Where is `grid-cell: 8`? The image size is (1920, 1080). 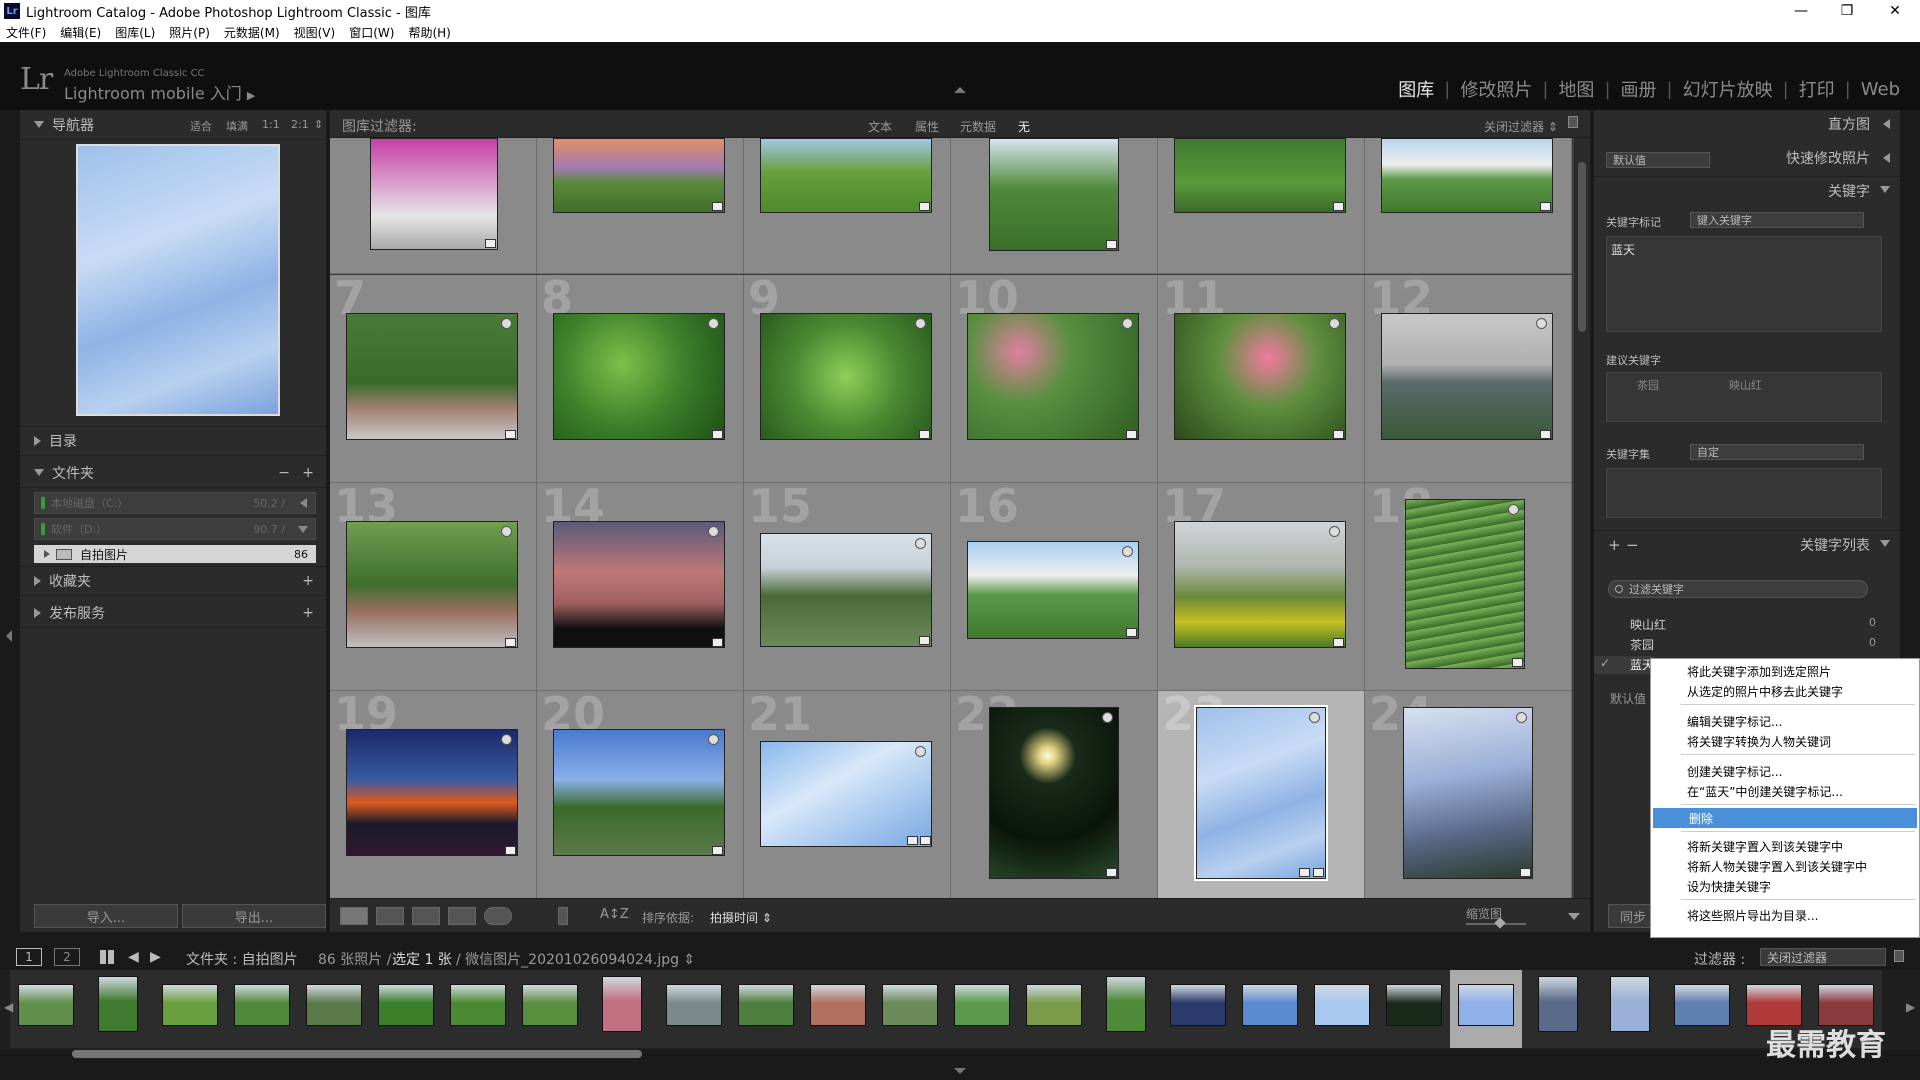 grid-cell: 8 is located at coordinates (640, 379).